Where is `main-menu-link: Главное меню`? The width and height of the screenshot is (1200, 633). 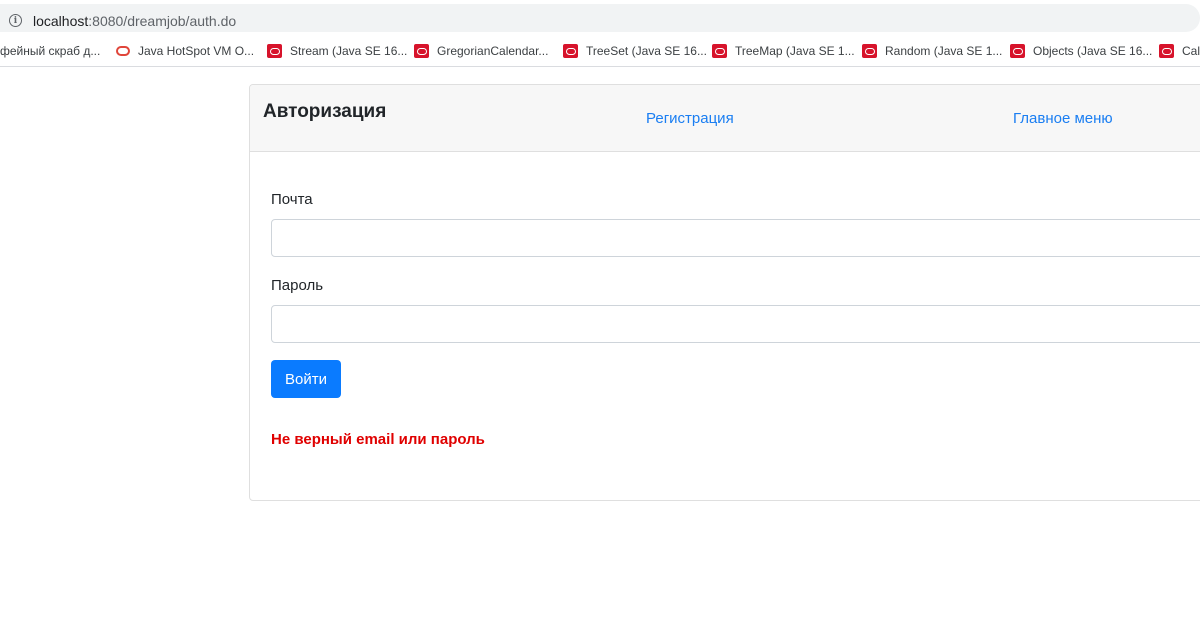 main-menu-link: Главное меню is located at coordinates (1063, 118).